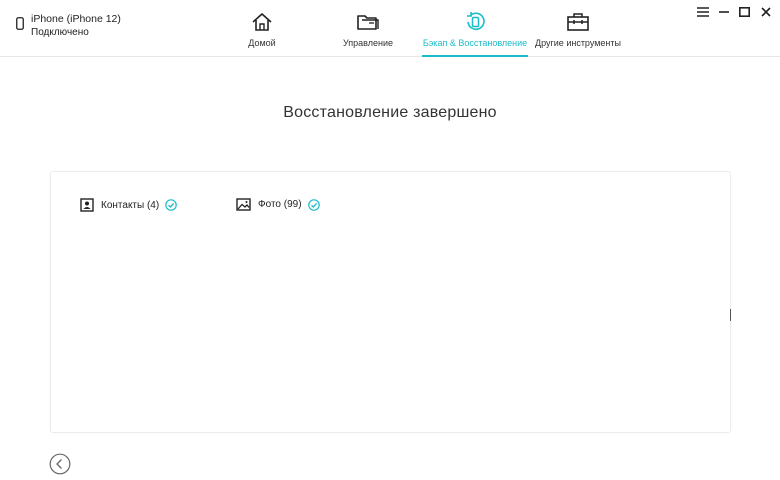 This screenshot has width=780, height=480. I want to click on tab-manage: Управление, so click(368, 28).